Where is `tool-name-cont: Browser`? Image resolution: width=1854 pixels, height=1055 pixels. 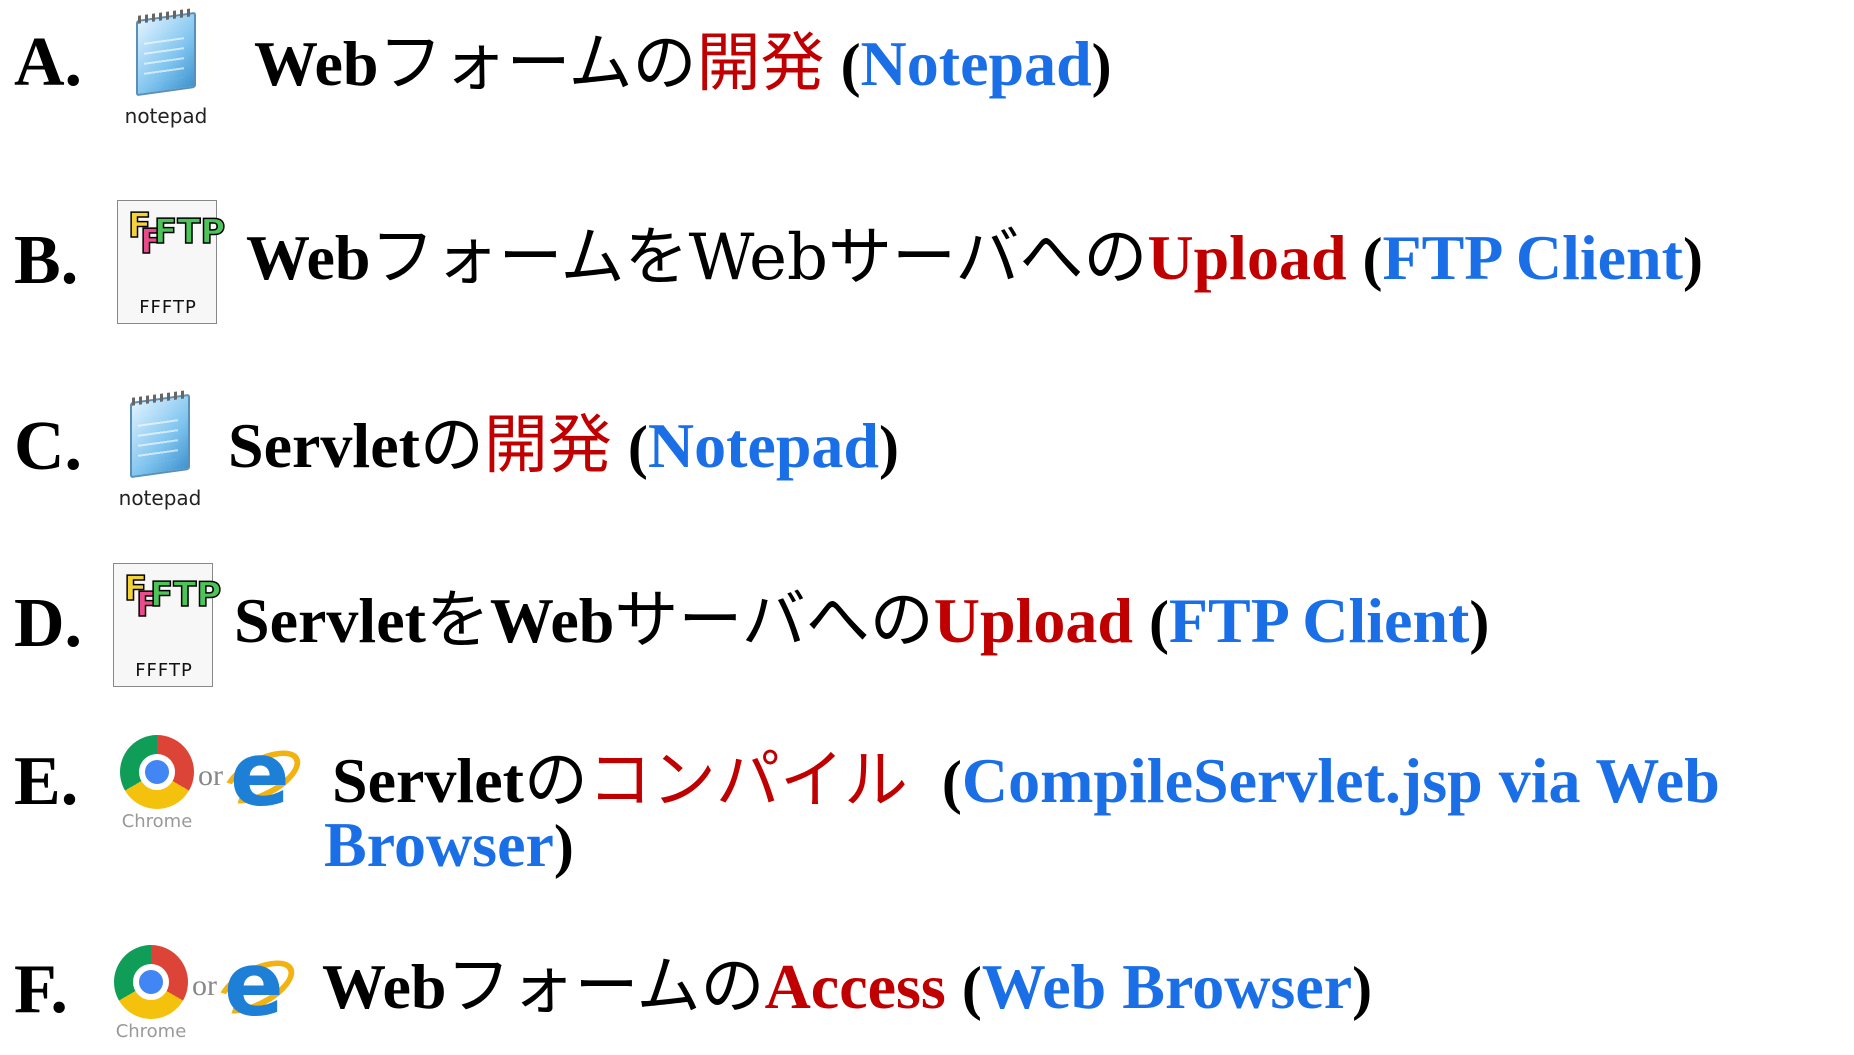
tool-name-cont: Browser is located at coordinates (439, 844).